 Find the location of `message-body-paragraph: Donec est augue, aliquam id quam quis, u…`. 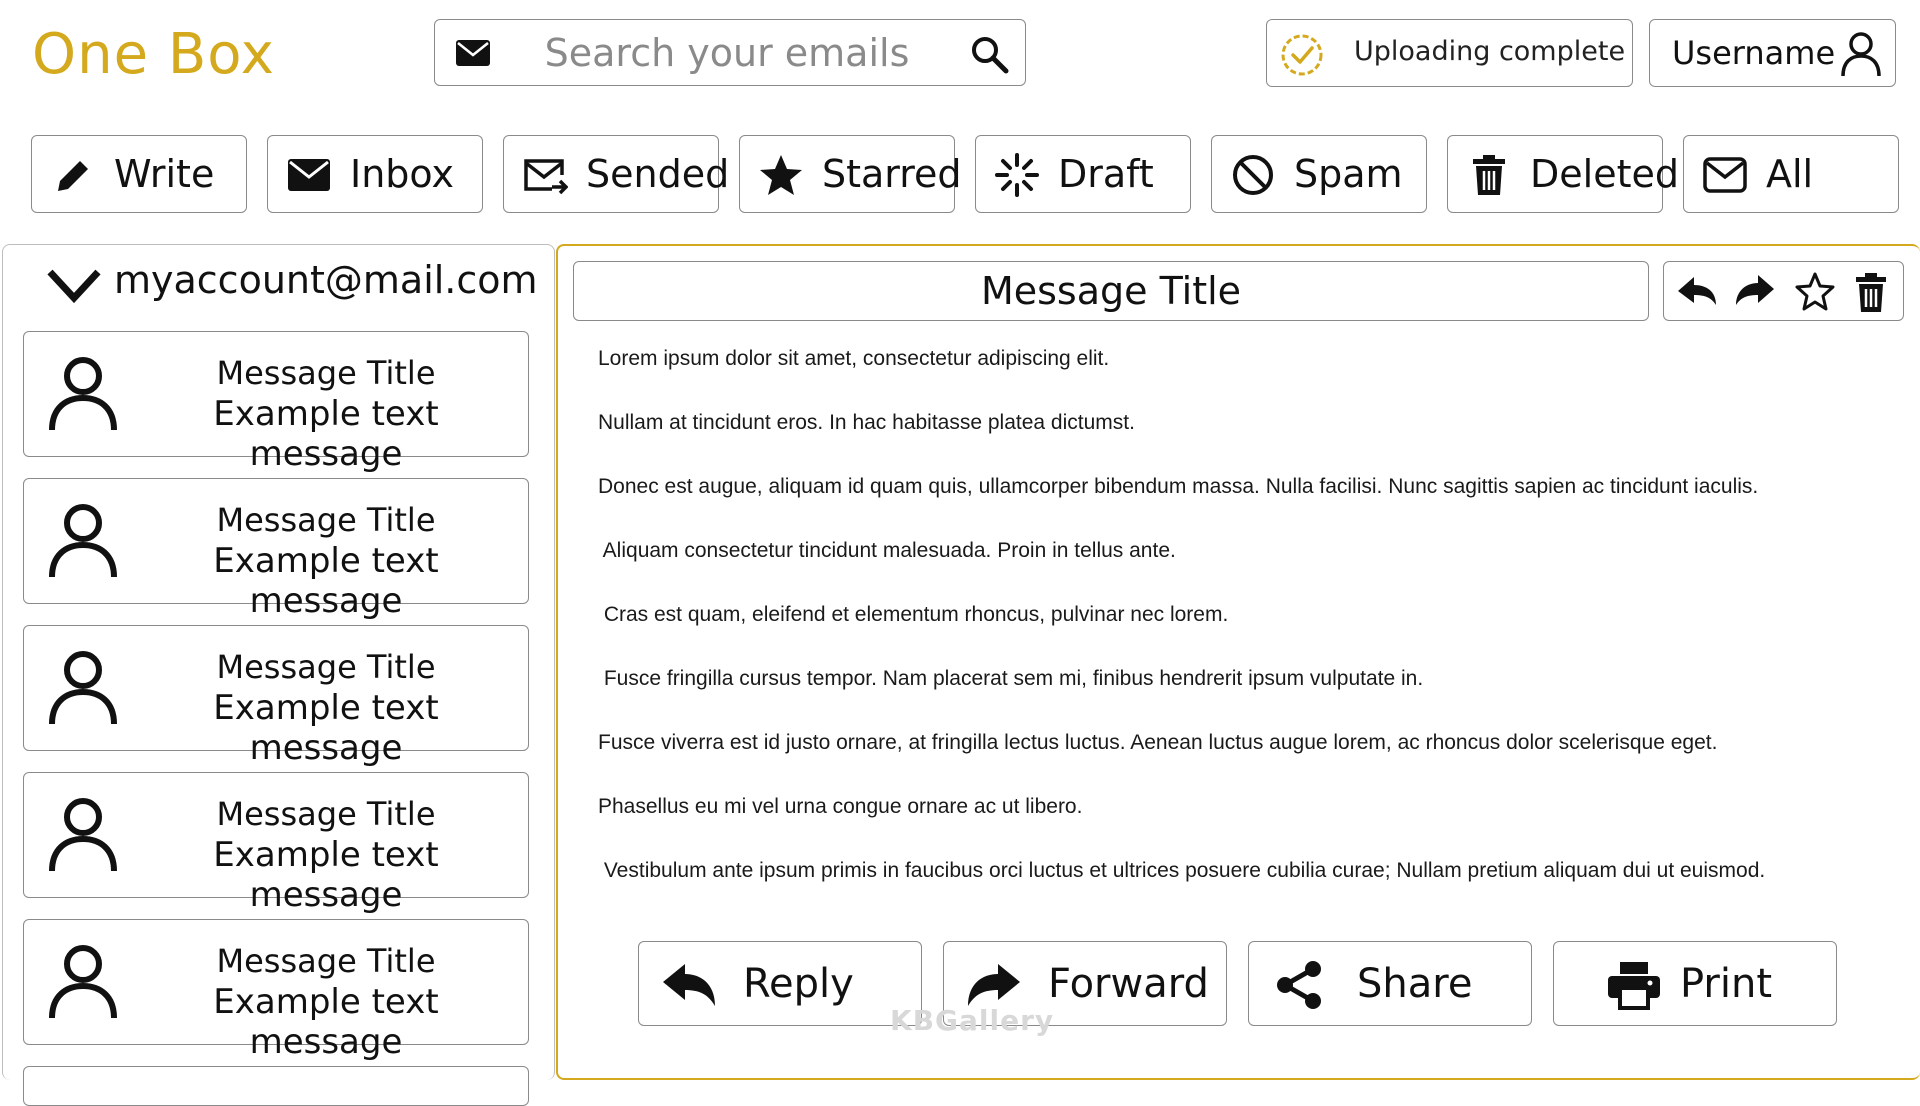

message-body-paragraph: Donec est augue, aliquam id quam quis, u… is located at coordinates (1178, 486).